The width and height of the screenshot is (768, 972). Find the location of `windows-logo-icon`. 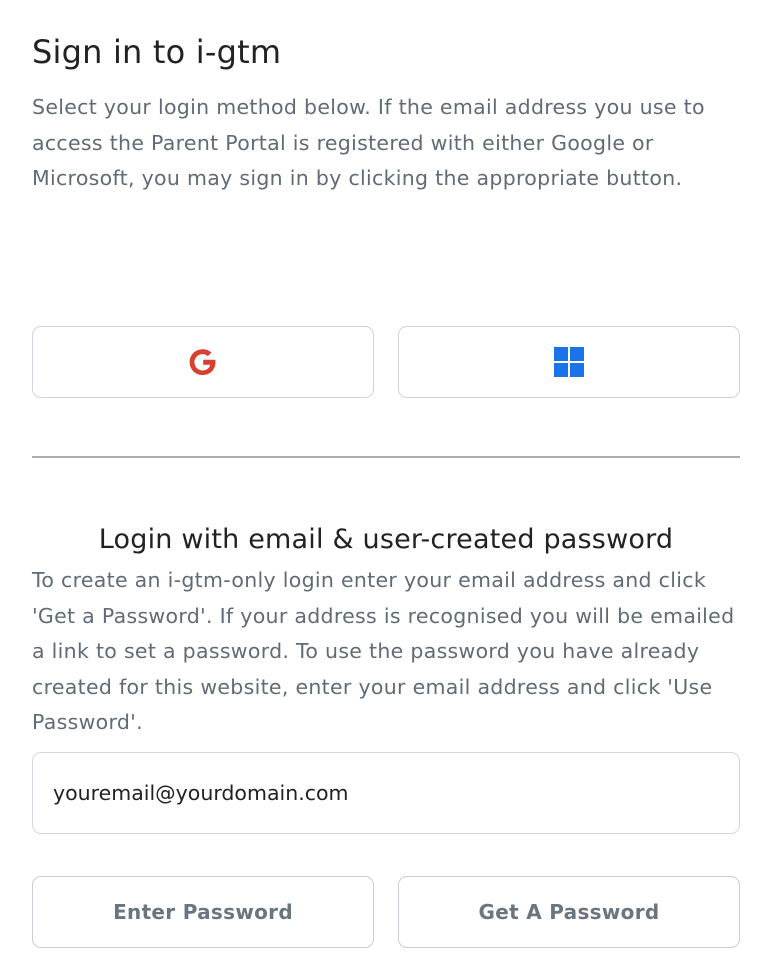

windows-logo-icon is located at coordinates (569, 362).